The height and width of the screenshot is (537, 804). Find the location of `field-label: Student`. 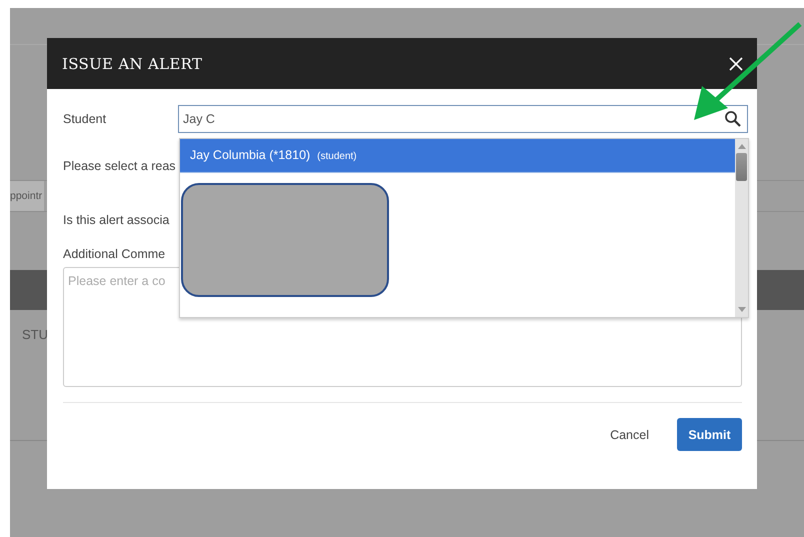

field-label: Student is located at coordinates (85, 119).